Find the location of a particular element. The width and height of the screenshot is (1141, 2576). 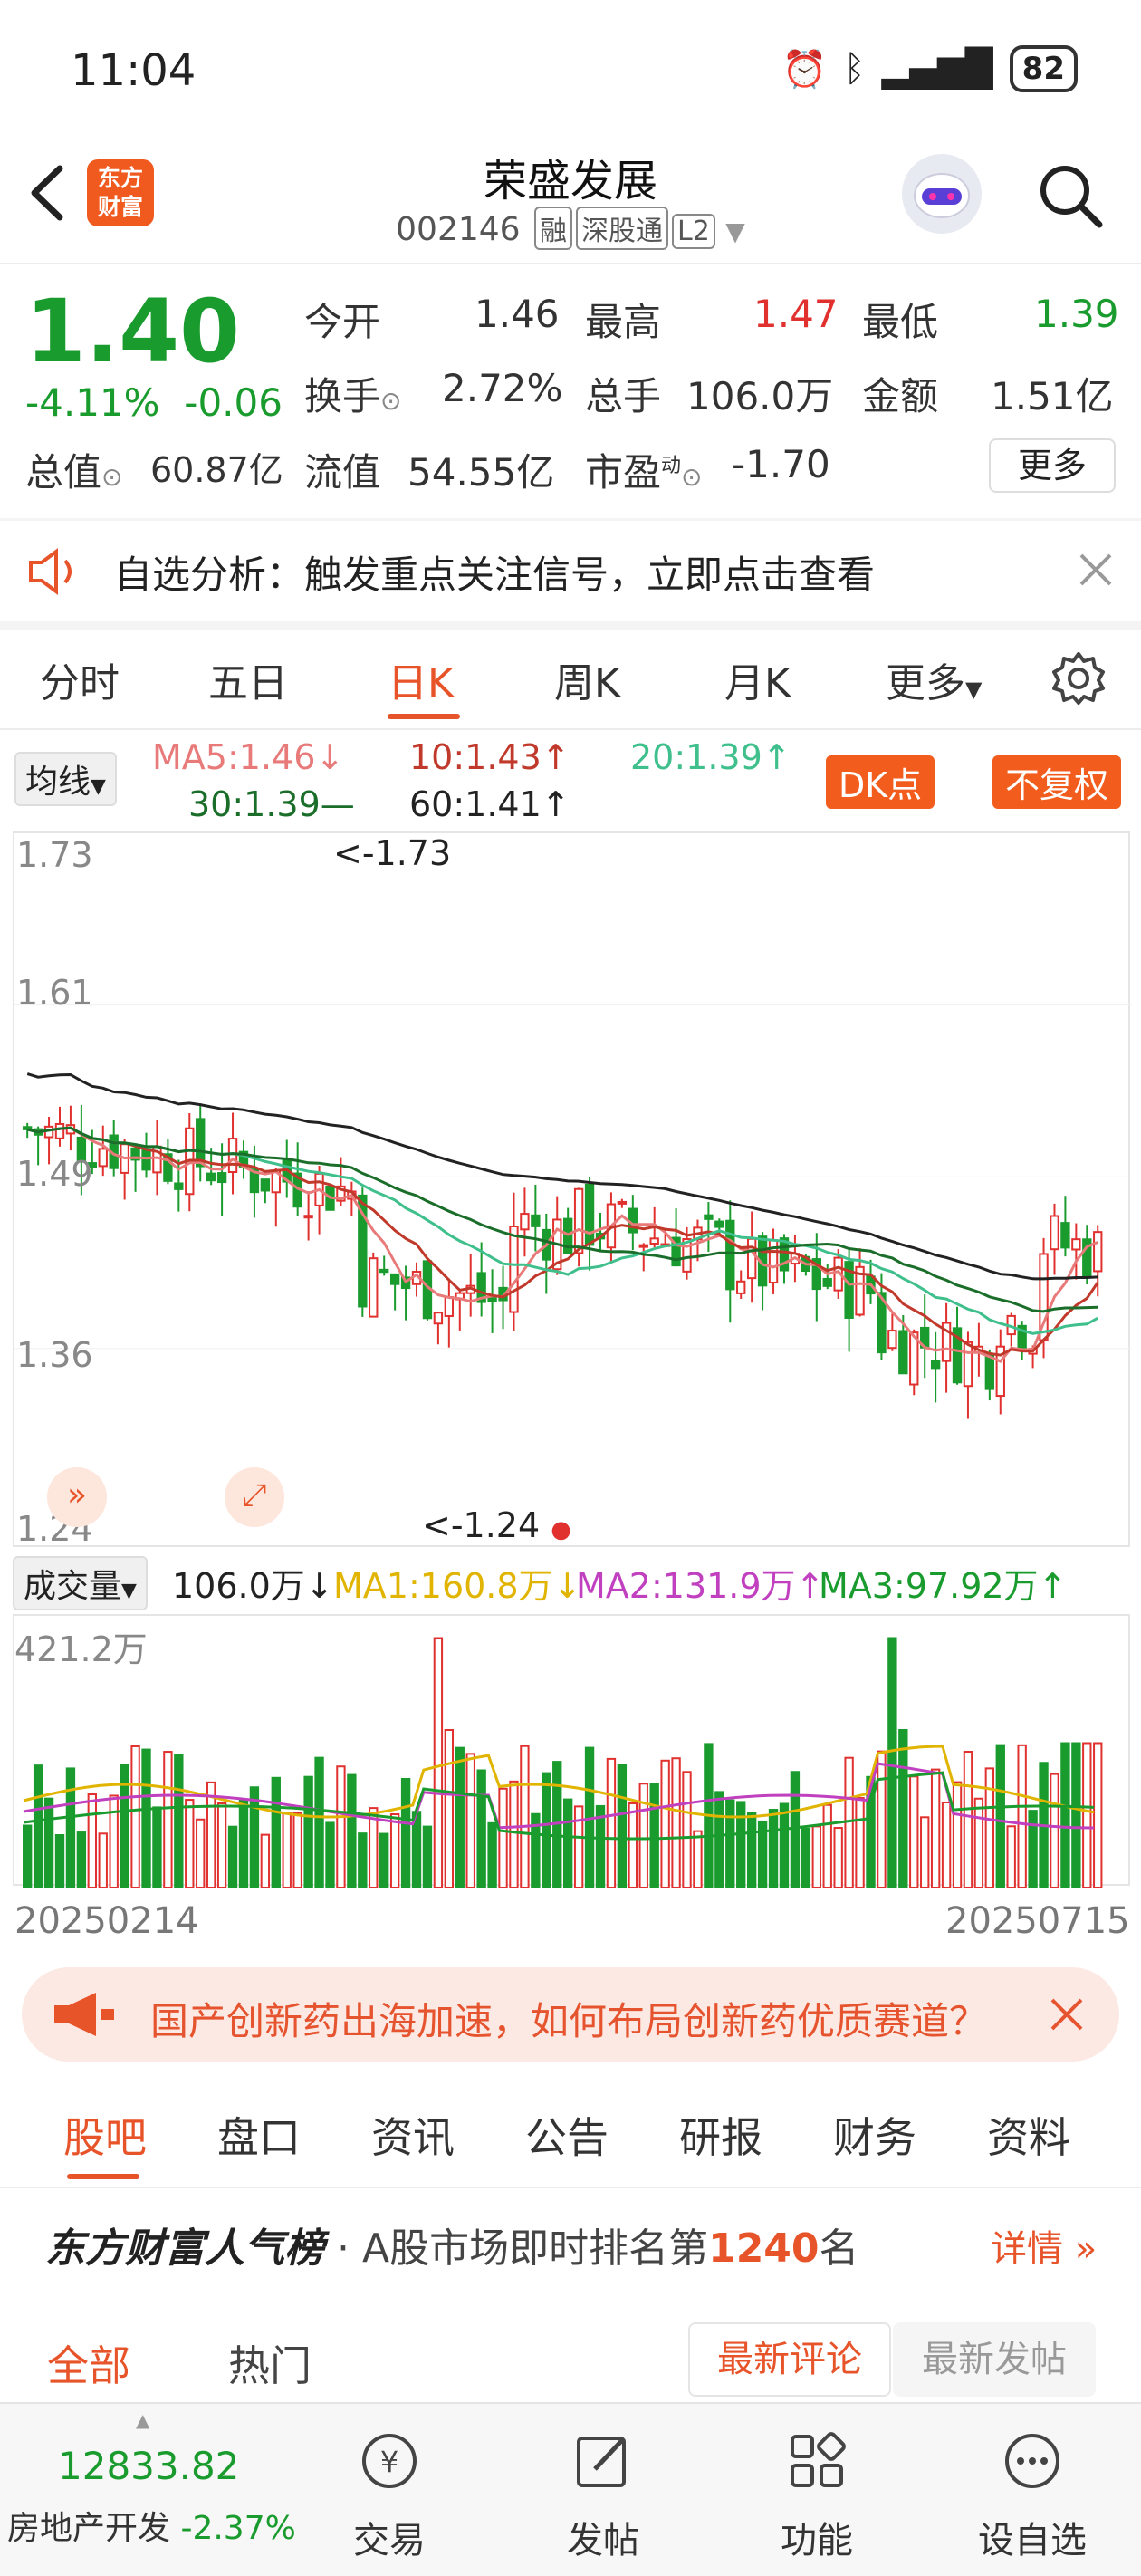

index-value: 12833.82 is located at coordinates (148, 2466).